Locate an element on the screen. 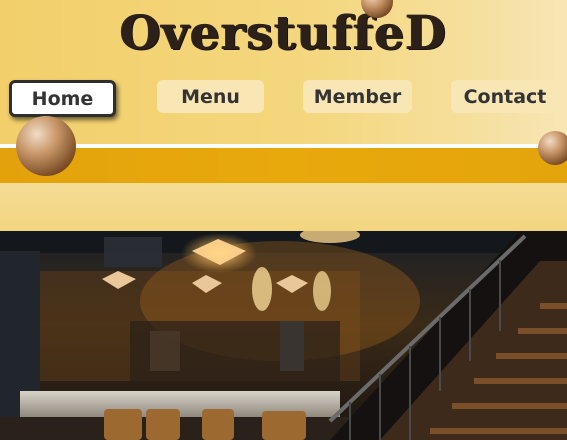  decorative-ball-left is located at coordinates (46, 146).